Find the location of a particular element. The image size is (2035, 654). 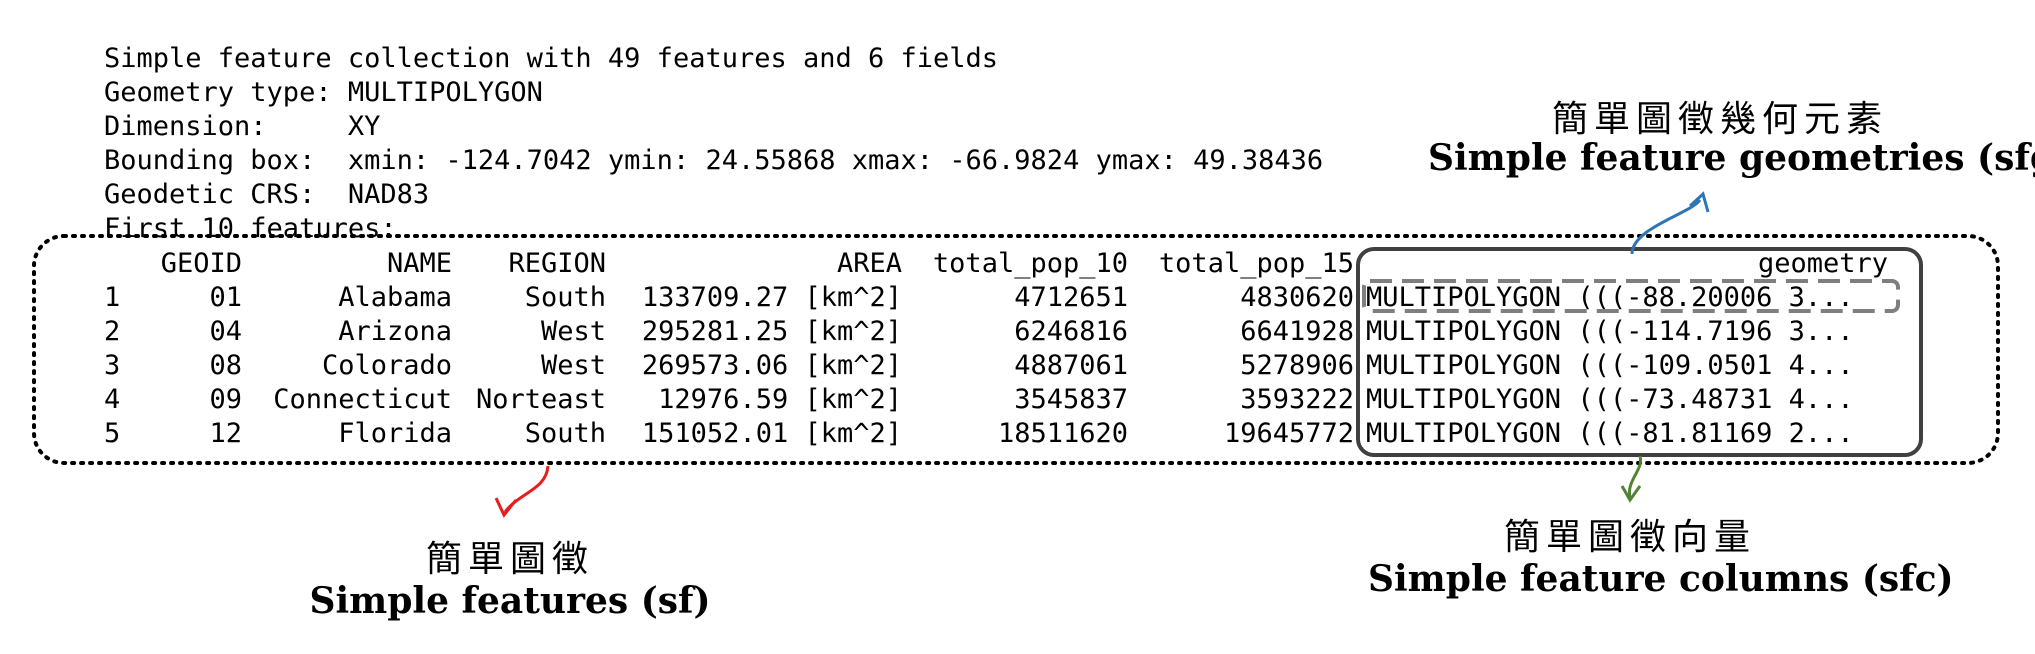

sf-arrowhead is located at coordinates (506, 507).